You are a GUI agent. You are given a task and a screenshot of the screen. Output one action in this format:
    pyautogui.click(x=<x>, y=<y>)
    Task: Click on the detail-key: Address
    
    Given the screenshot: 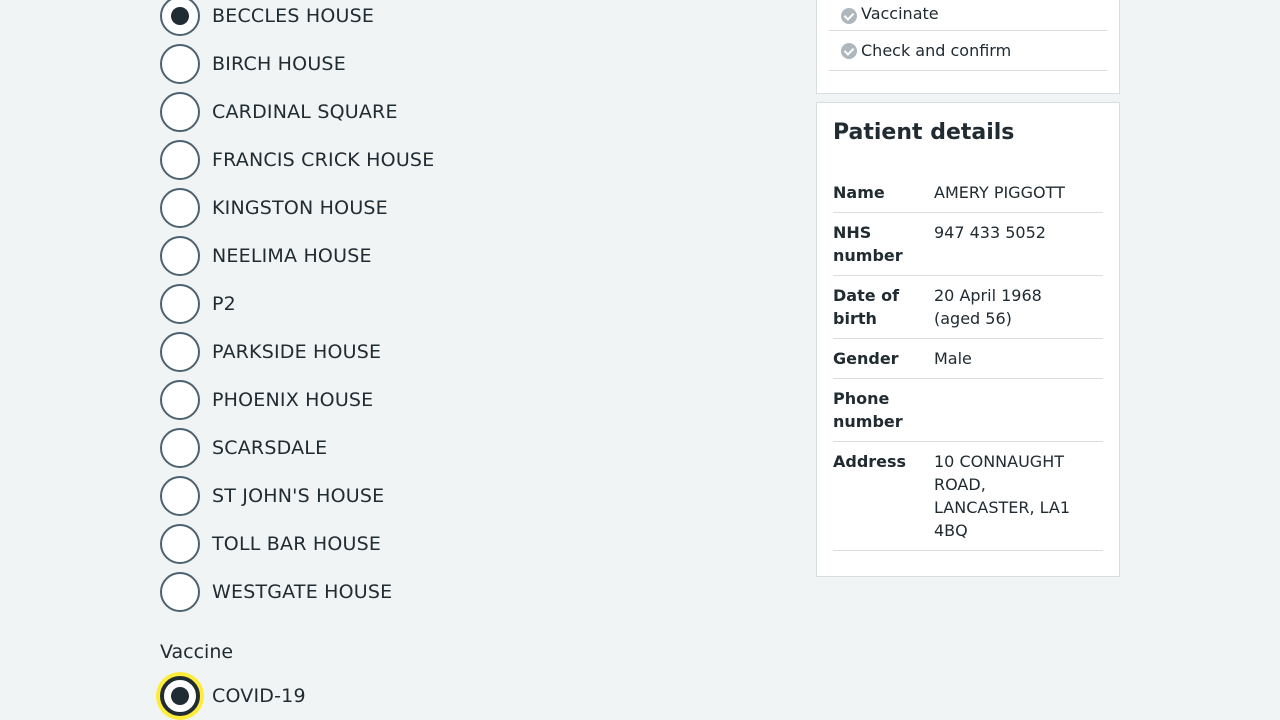 What is the action you would take?
    pyautogui.click(x=870, y=461)
    